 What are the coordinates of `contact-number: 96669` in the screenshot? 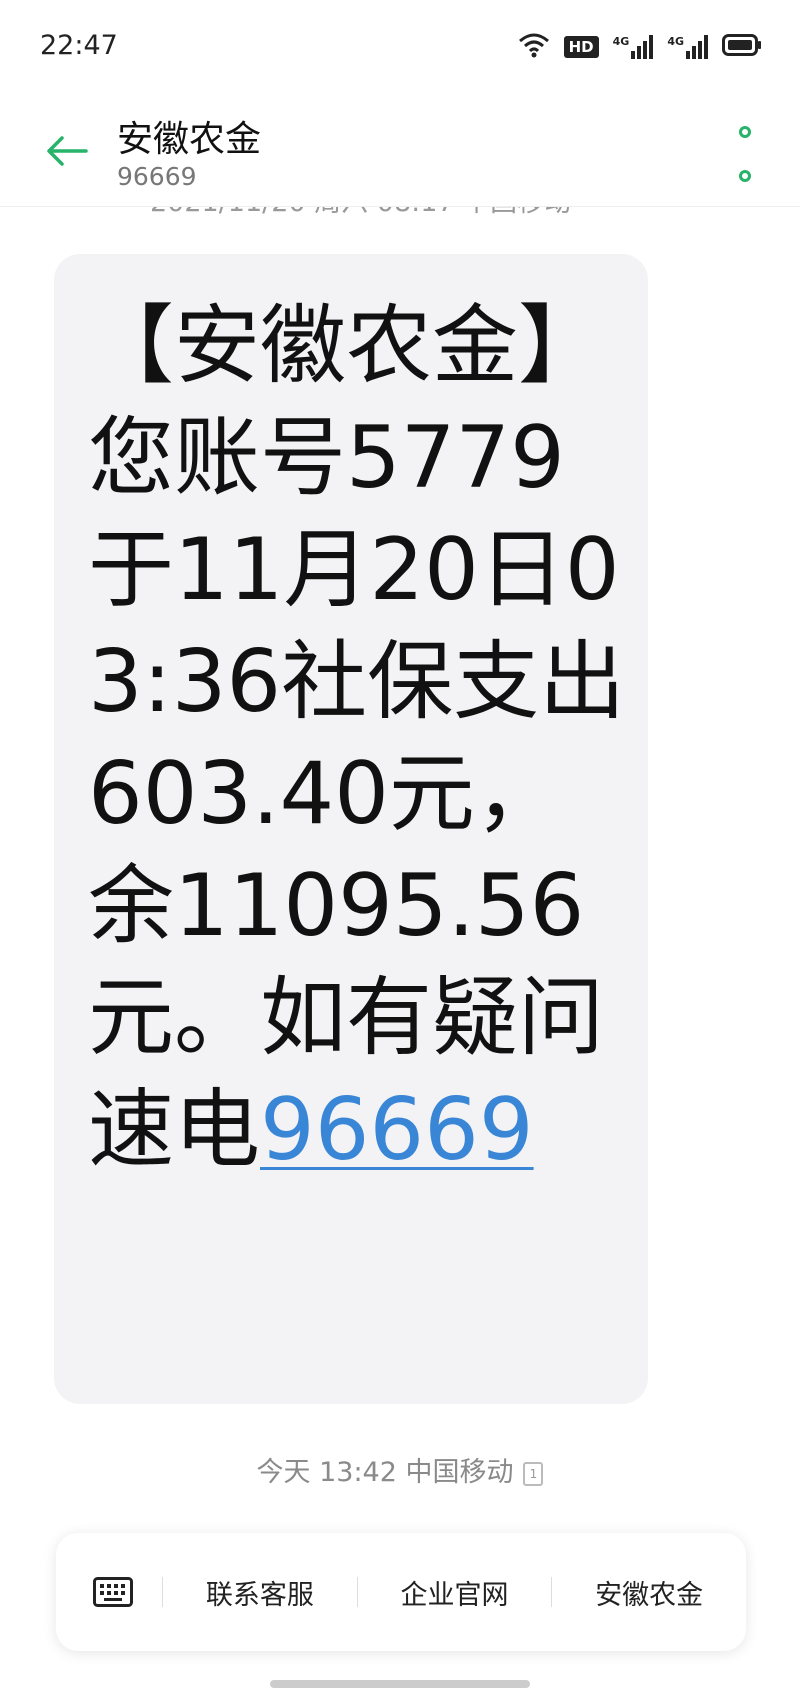 It's located at (157, 176).